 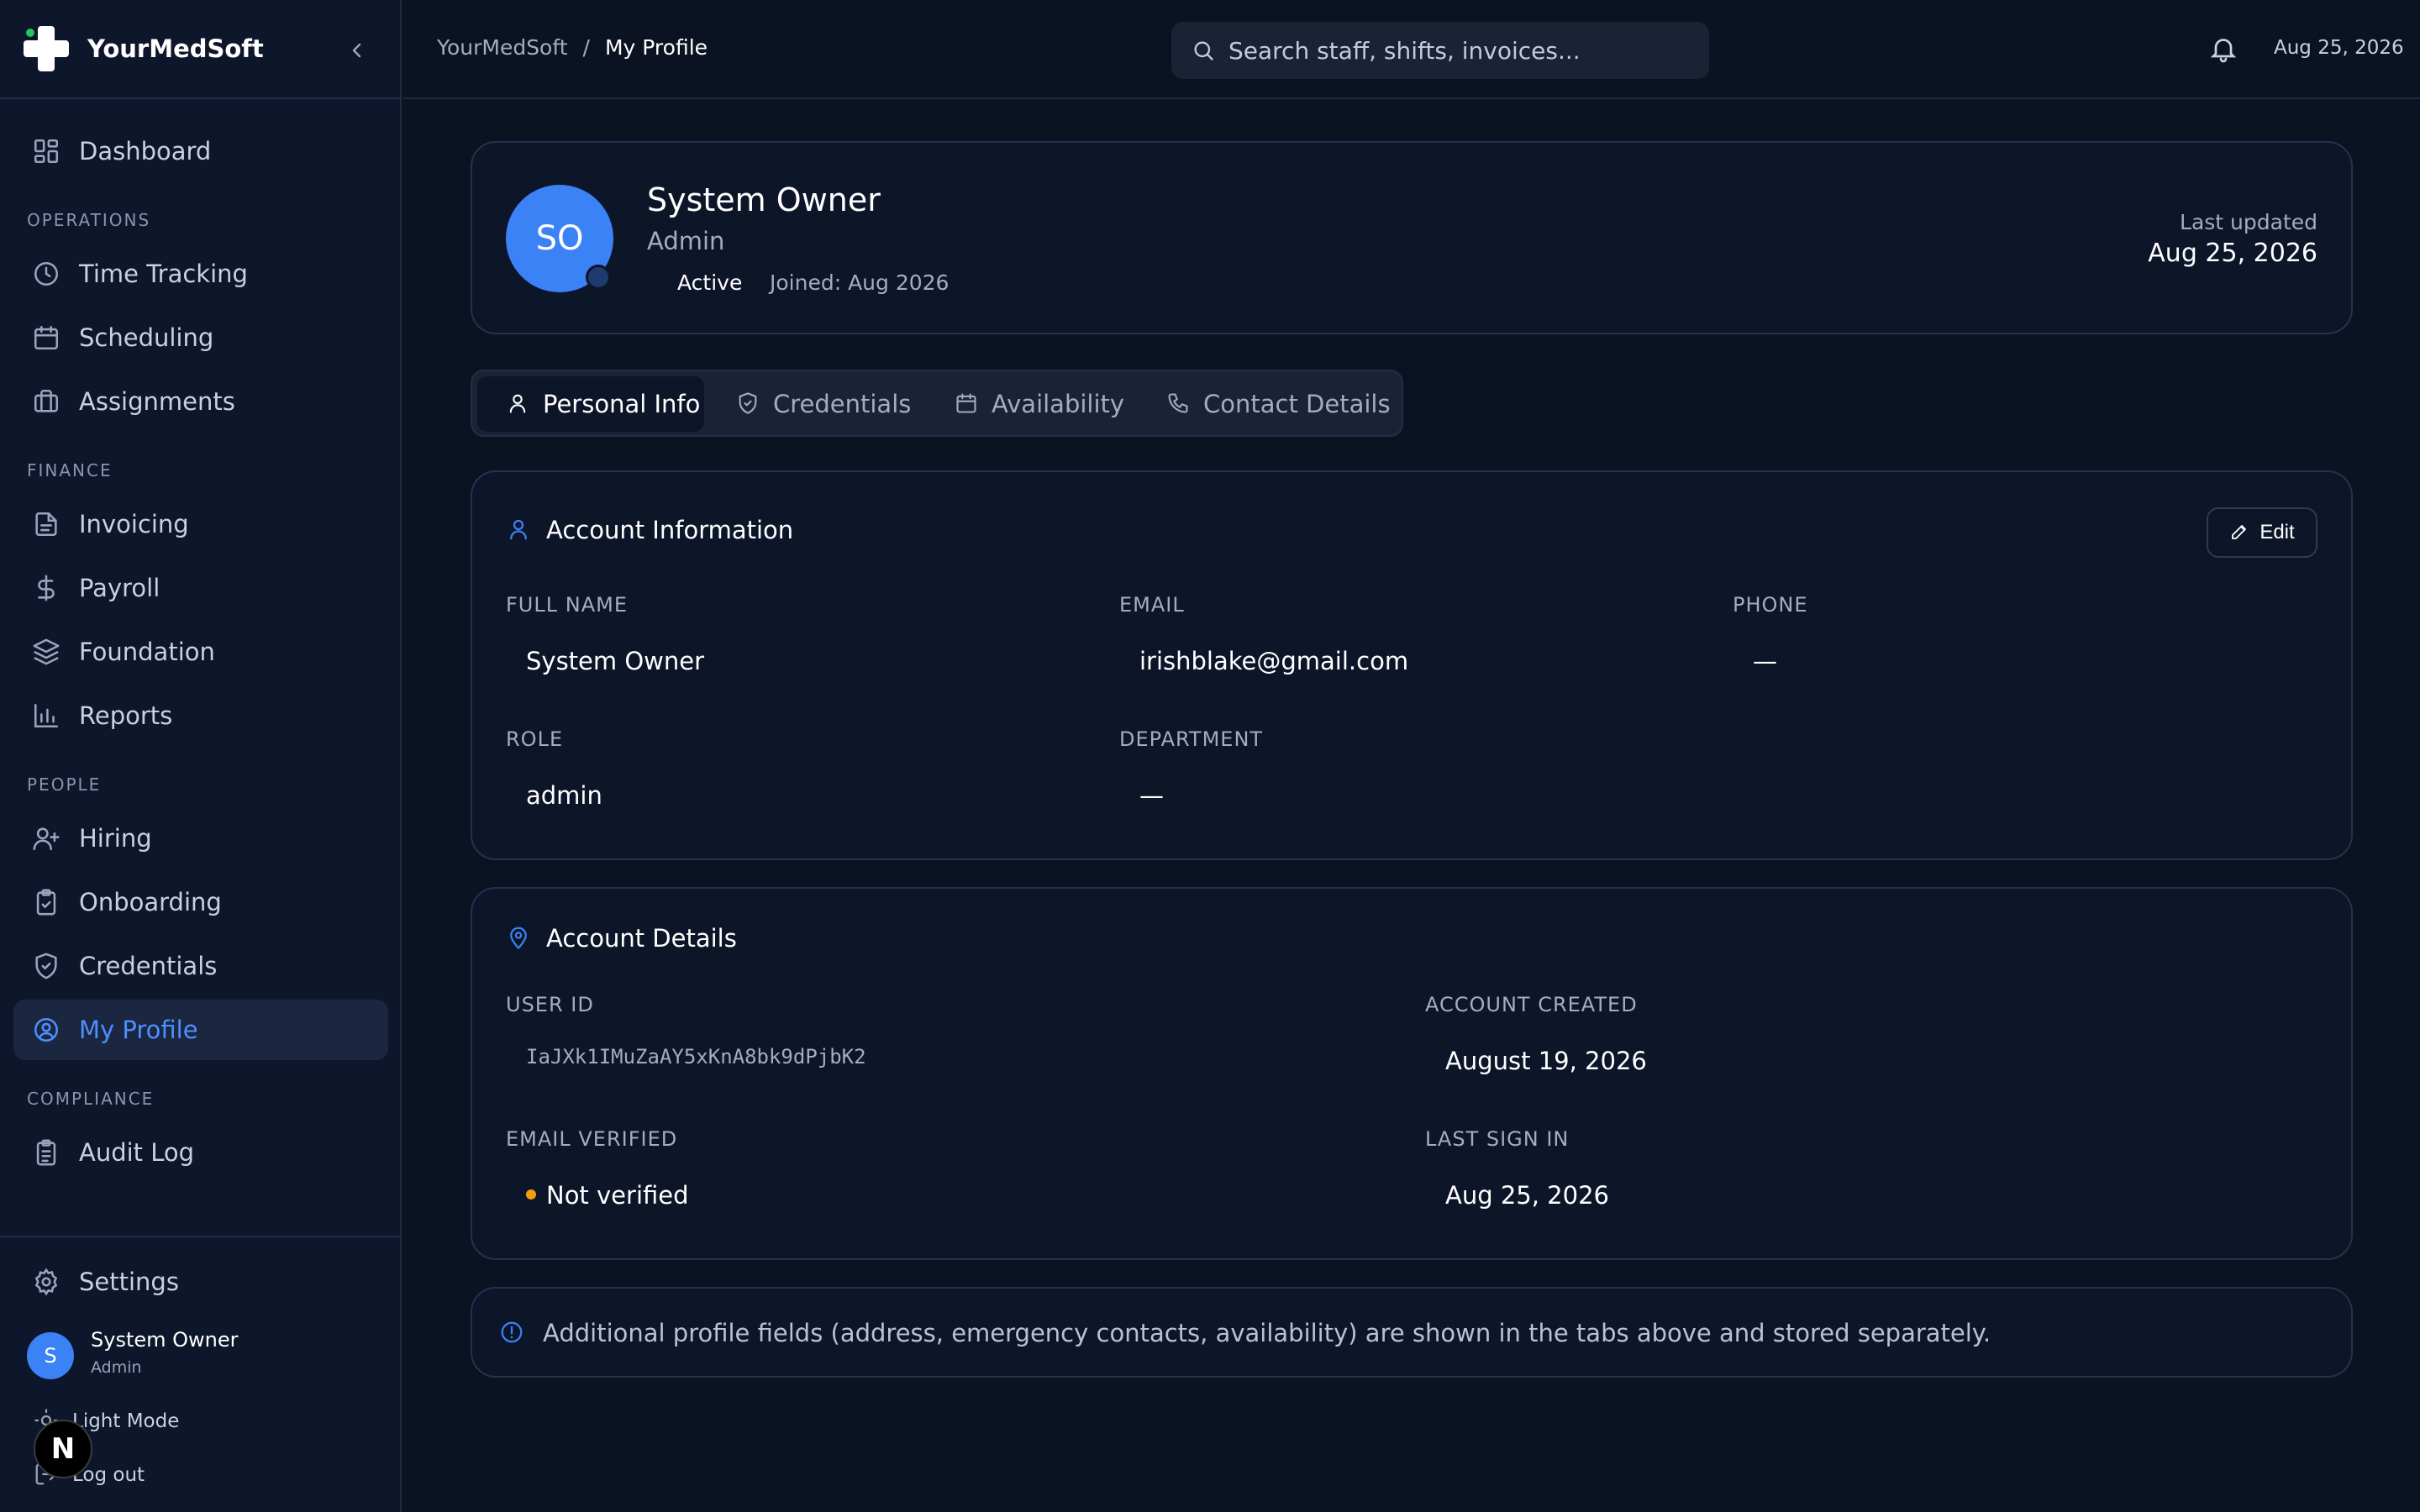 What do you see at coordinates (2339, 48) in the screenshot?
I see `current-date: Aug 25, 2026` at bounding box center [2339, 48].